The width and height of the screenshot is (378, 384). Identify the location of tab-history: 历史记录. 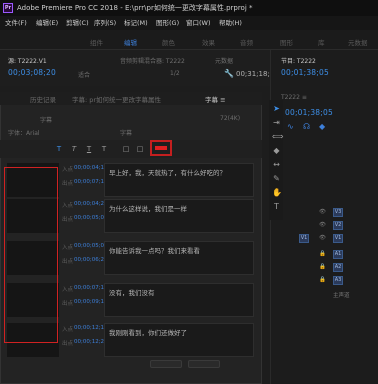
(43, 99).